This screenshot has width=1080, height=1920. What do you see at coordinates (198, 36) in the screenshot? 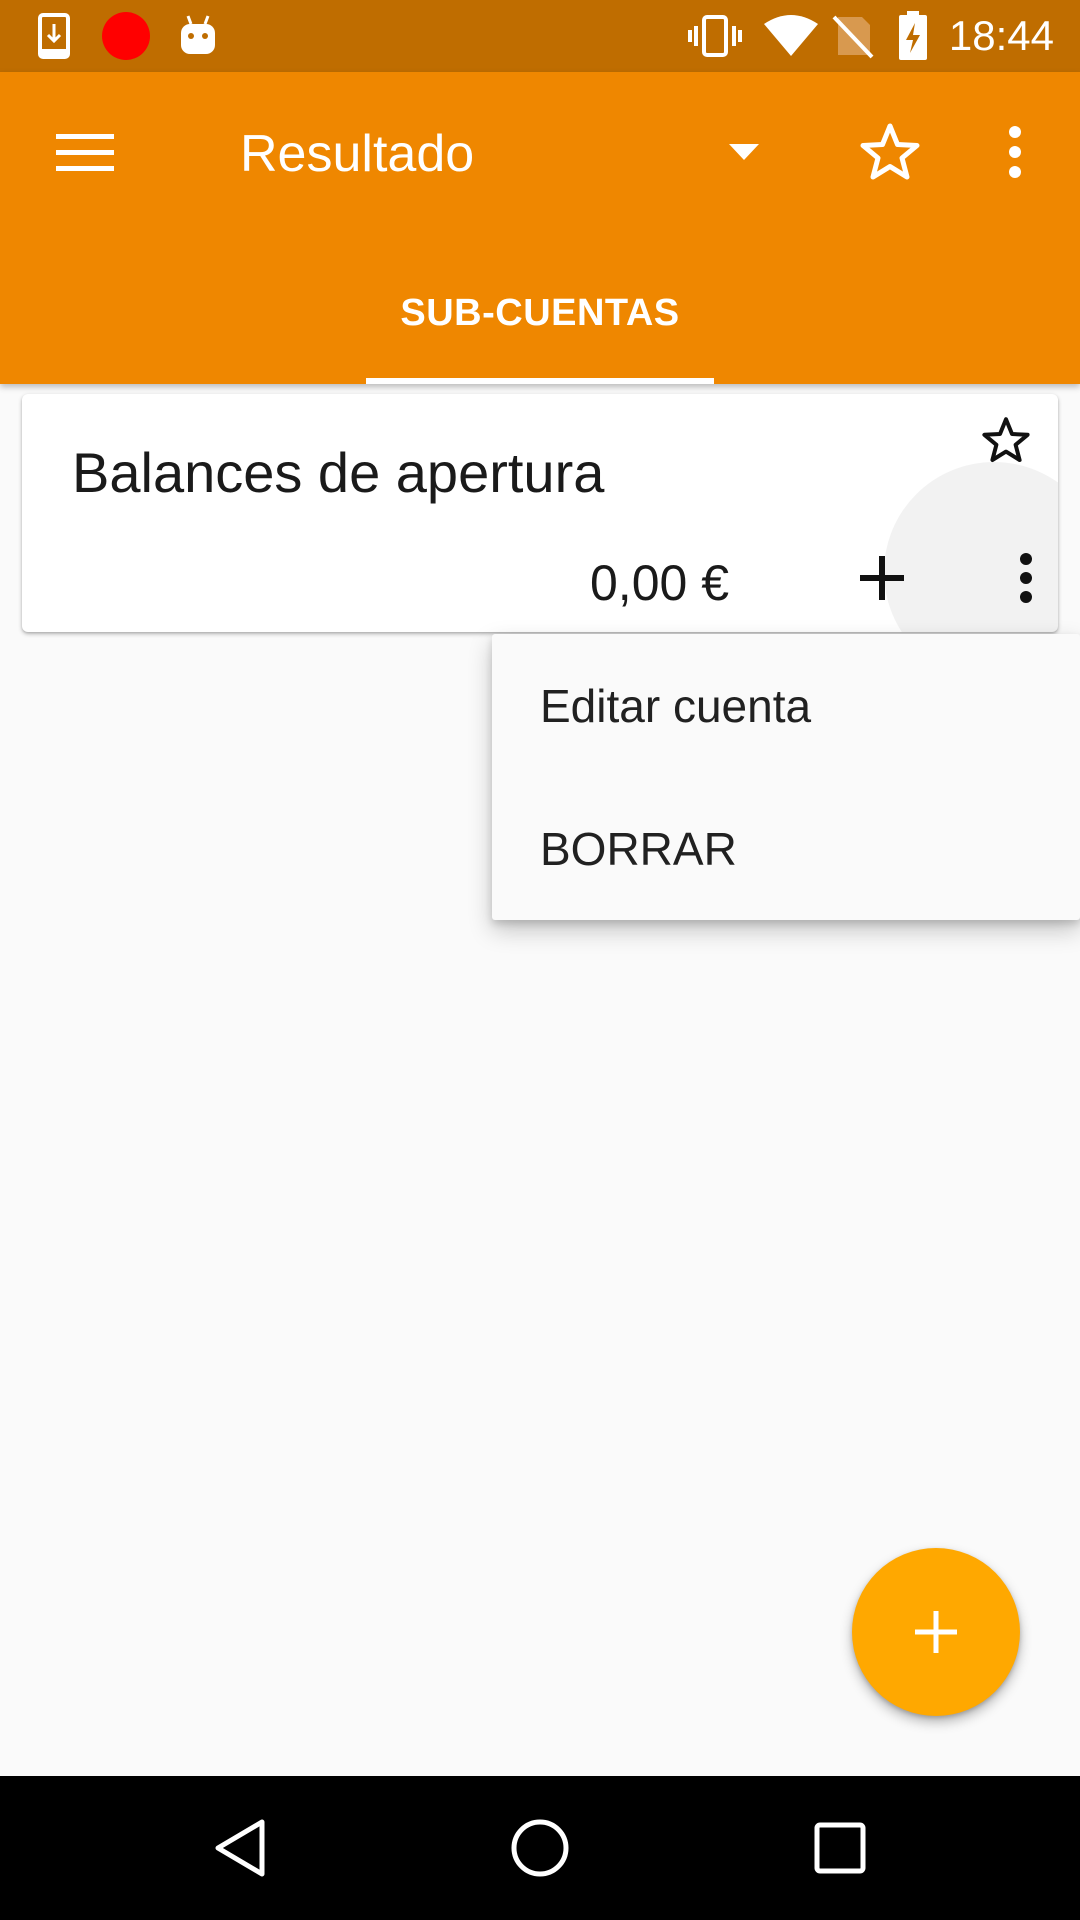
I see `android-icon` at bounding box center [198, 36].